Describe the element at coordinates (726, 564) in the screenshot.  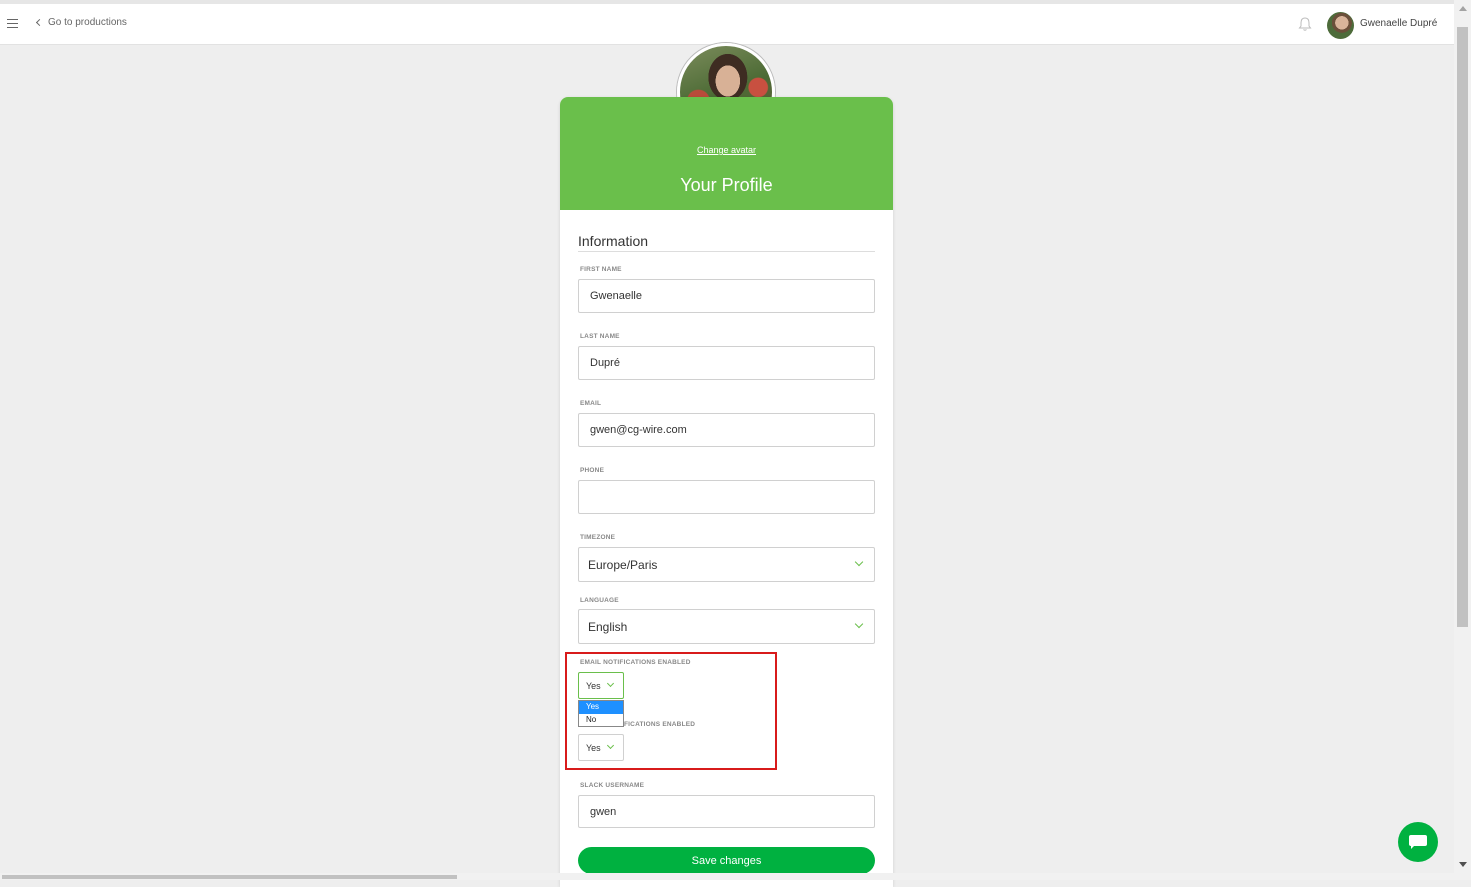
I see `timezone-select: Europe/Paris` at that location.